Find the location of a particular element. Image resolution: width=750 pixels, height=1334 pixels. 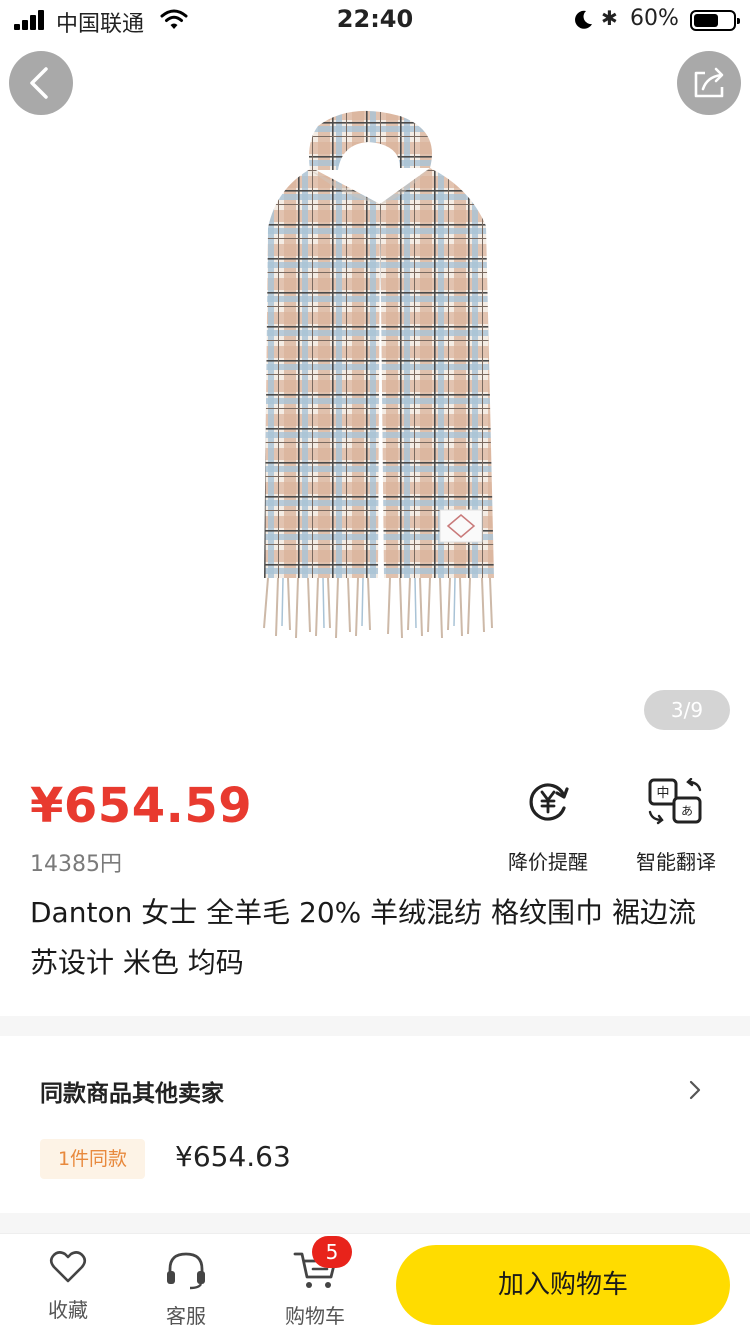

yen-refresh-icon is located at coordinates (549, 802).